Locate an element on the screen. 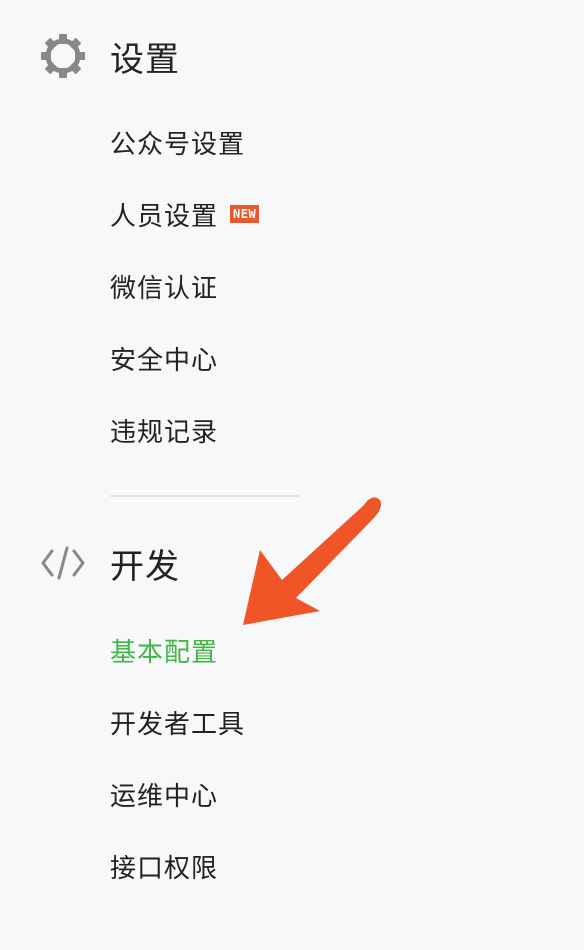  menu-item-api-permissions: 接口权限 is located at coordinates (164, 866).